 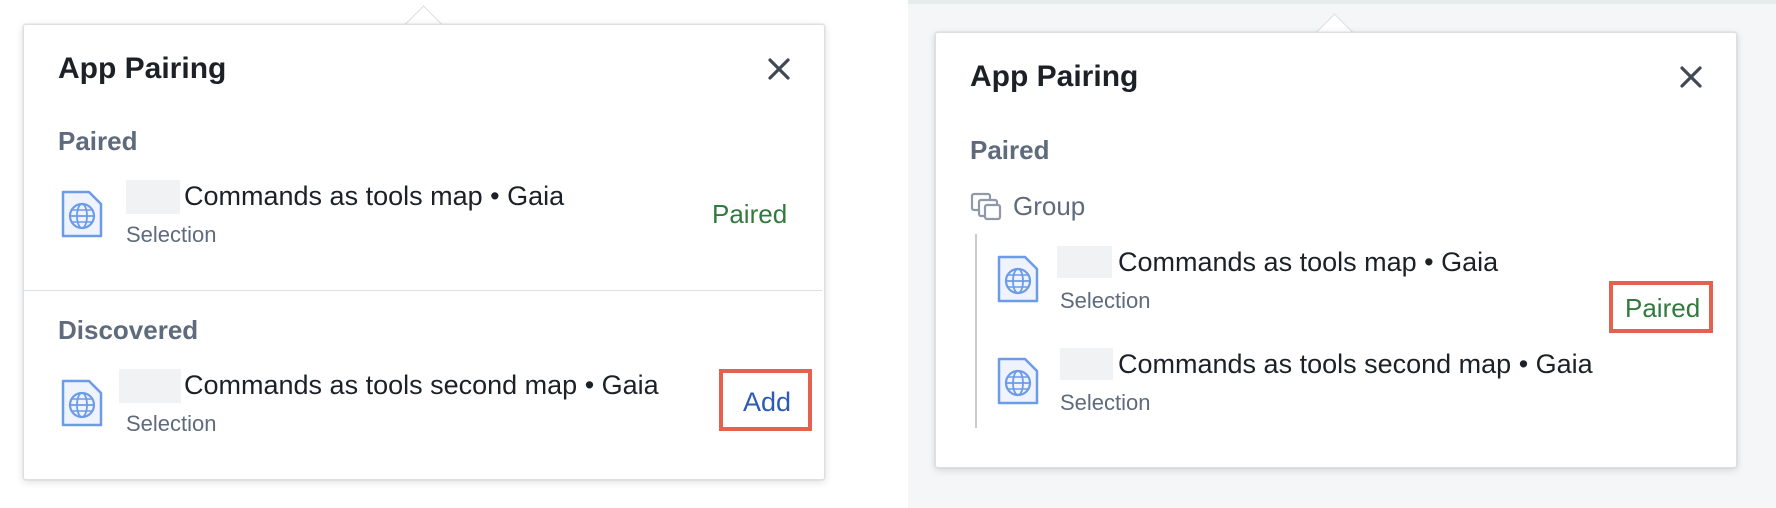 I want to click on discovered-item-subtitle: Selection, so click(x=171, y=423).